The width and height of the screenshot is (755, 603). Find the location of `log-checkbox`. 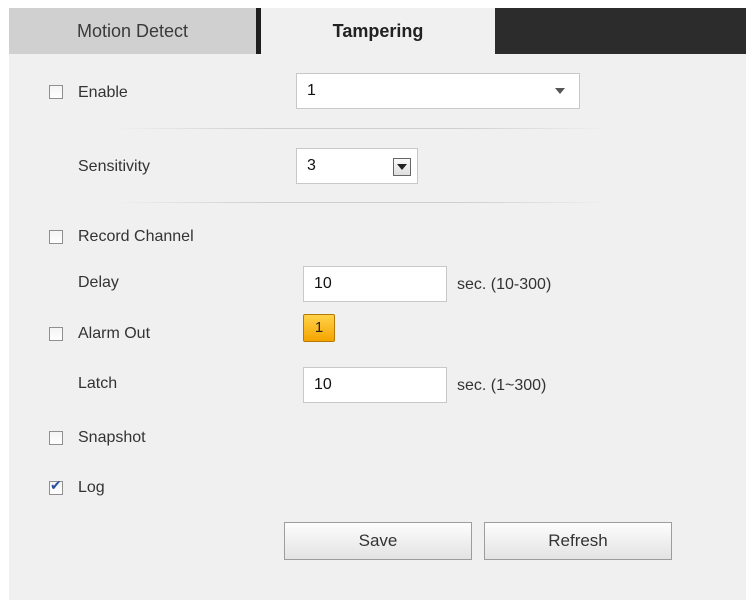

log-checkbox is located at coordinates (56, 486).